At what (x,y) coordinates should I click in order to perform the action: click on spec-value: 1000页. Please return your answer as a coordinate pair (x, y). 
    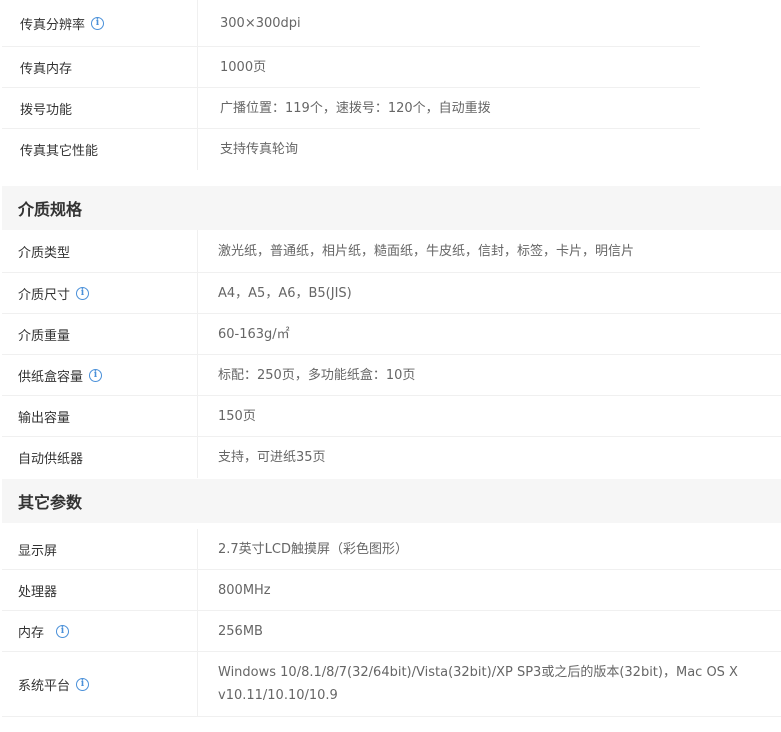
    Looking at the image, I should click on (243, 67).